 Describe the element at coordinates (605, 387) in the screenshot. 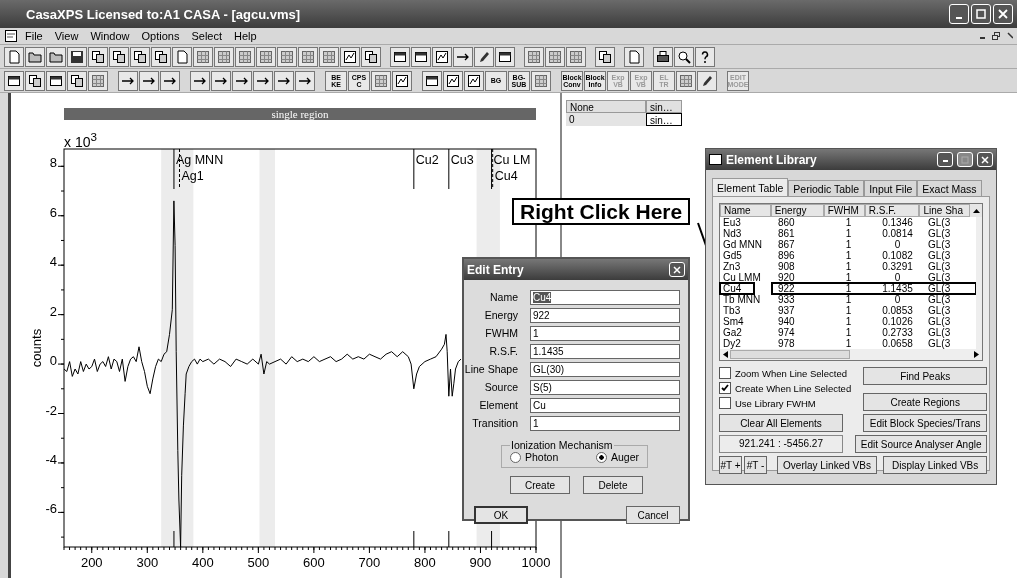

I see `input-field: S(5)` at that location.